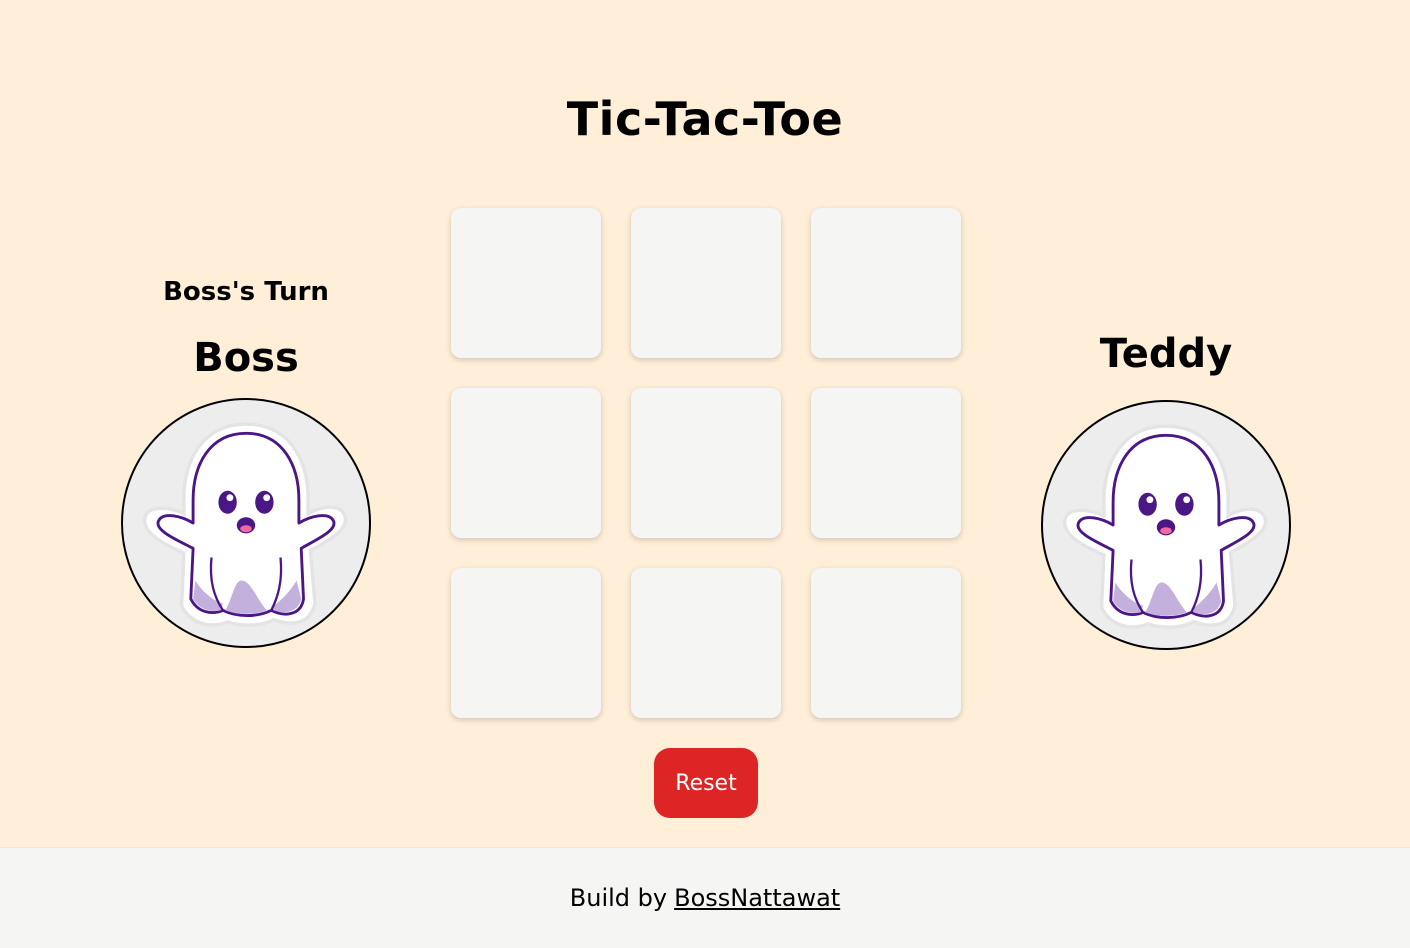 The height and width of the screenshot is (948, 1410). What do you see at coordinates (246, 292) in the screenshot?
I see `turn-indicator: Boss's Turn` at bounding box center [246, 292].